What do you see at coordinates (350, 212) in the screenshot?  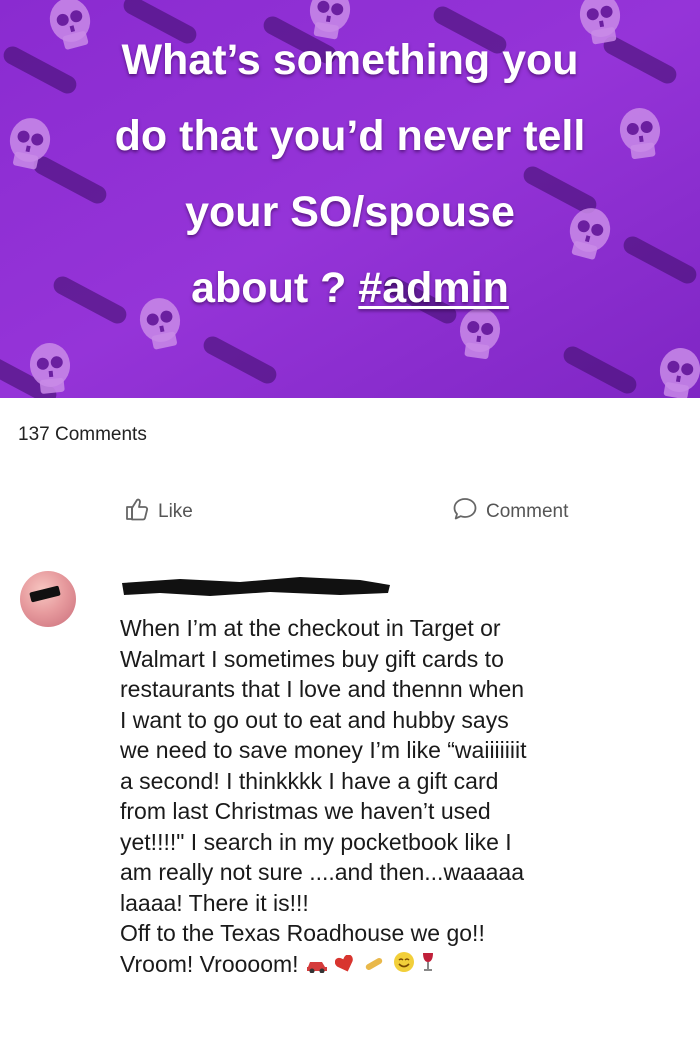 I see `post-text-line: your SO/spouse` at bounding box center [350, 212].